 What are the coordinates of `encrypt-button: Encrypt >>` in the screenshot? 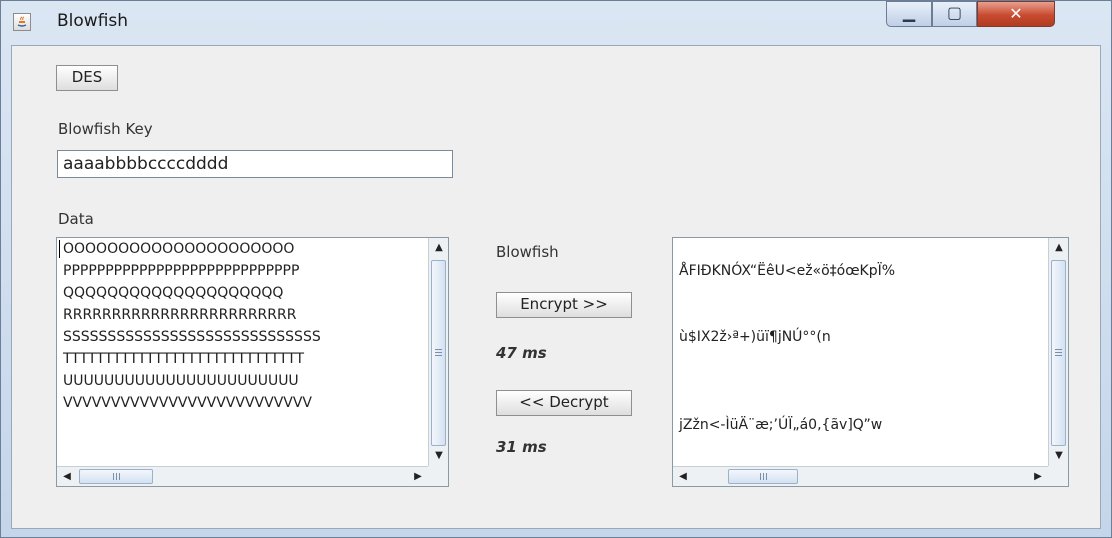 It's located at (564, 305).